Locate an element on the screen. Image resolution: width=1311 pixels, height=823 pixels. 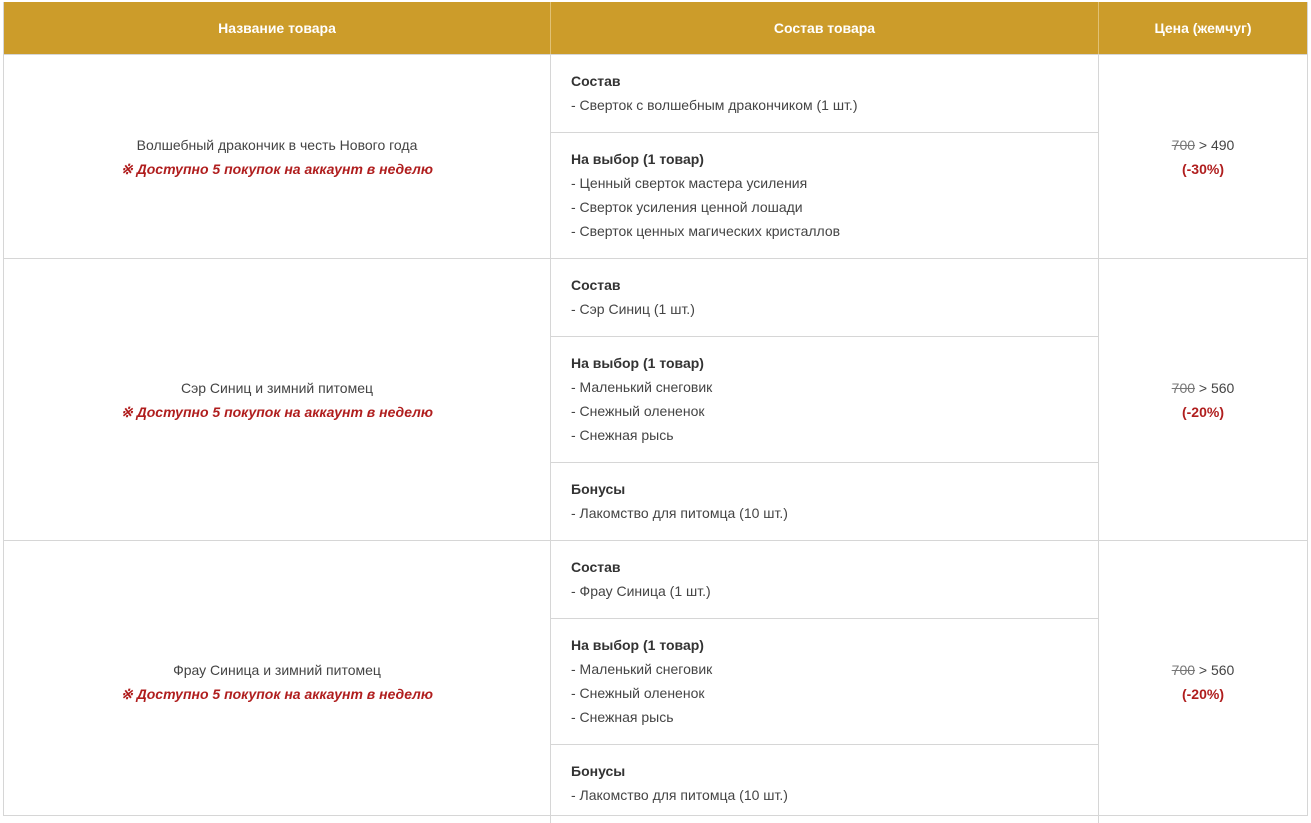
discount-badge: (-30%) is located at coordinates (1202, 168).